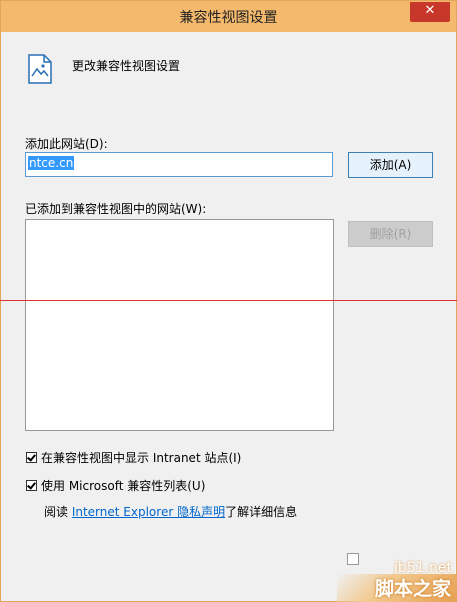 The width and height of the screenshot is (457, 602). I want to click on header-text: 更改兼容性视图设置, so click(126, 66).